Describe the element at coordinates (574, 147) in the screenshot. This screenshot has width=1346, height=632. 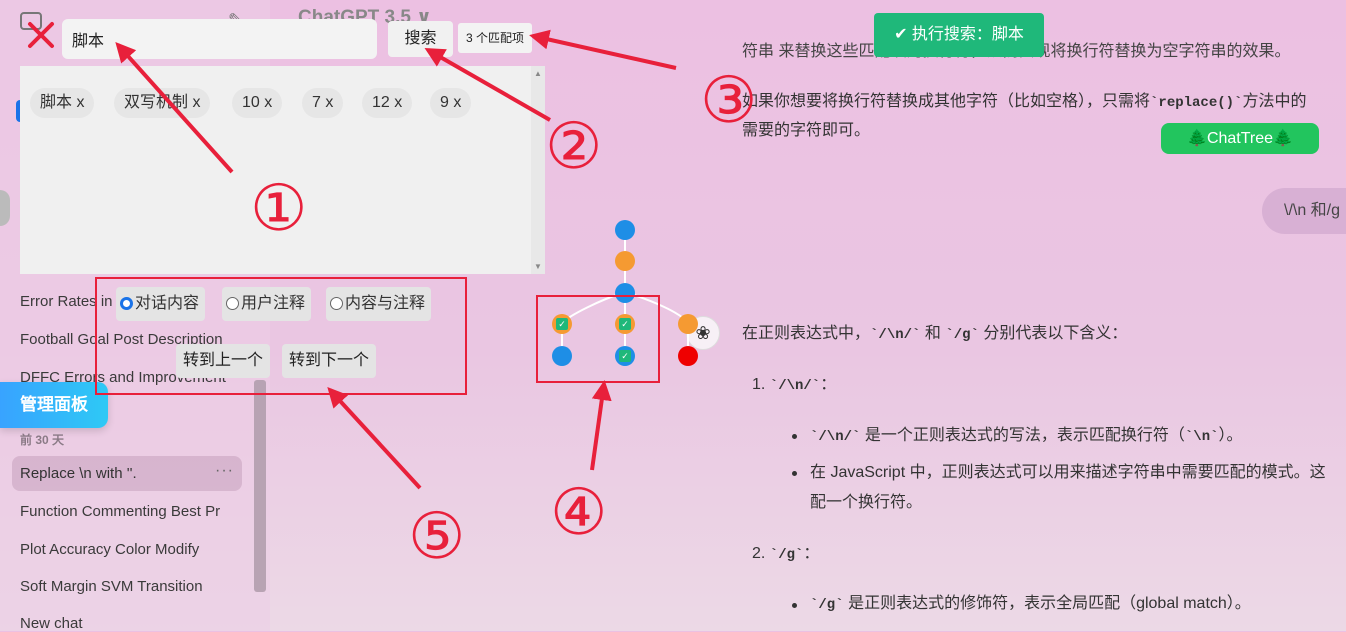
I see `annotation-label-2: ②` at that location.